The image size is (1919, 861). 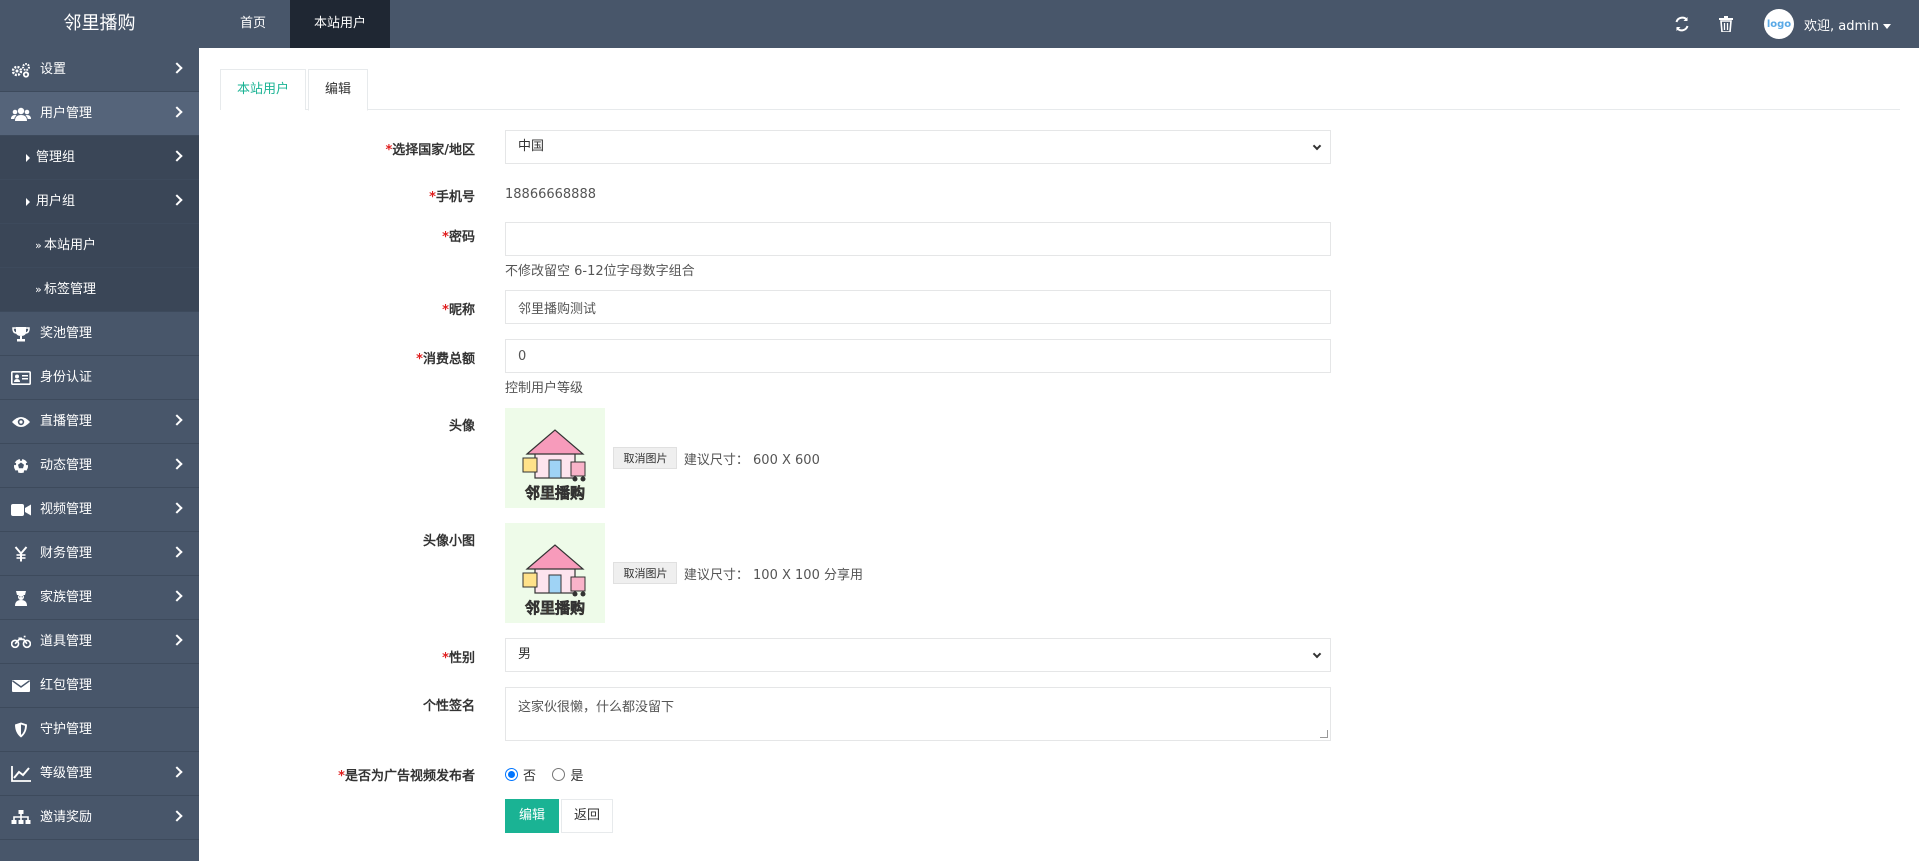 What do you see at coordinates (66, 509) in the screenshot?
I see `sidebar-item-label: 视频管理` at bounding box center [66, 509].